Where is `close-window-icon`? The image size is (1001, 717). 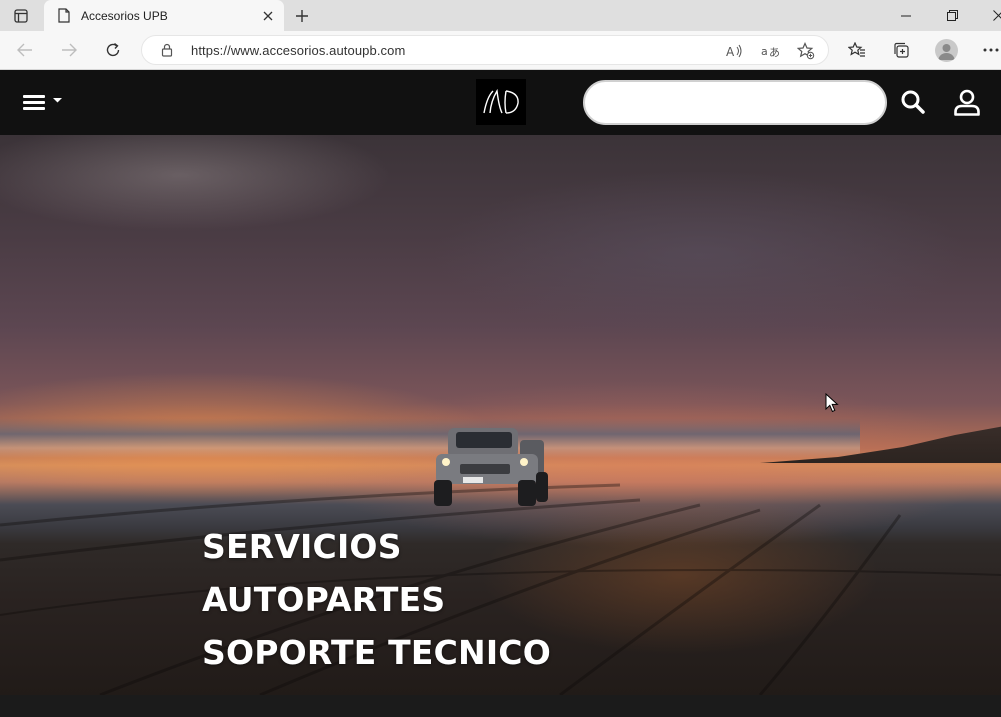
close-window-icon is located at coordinates (988, 15).